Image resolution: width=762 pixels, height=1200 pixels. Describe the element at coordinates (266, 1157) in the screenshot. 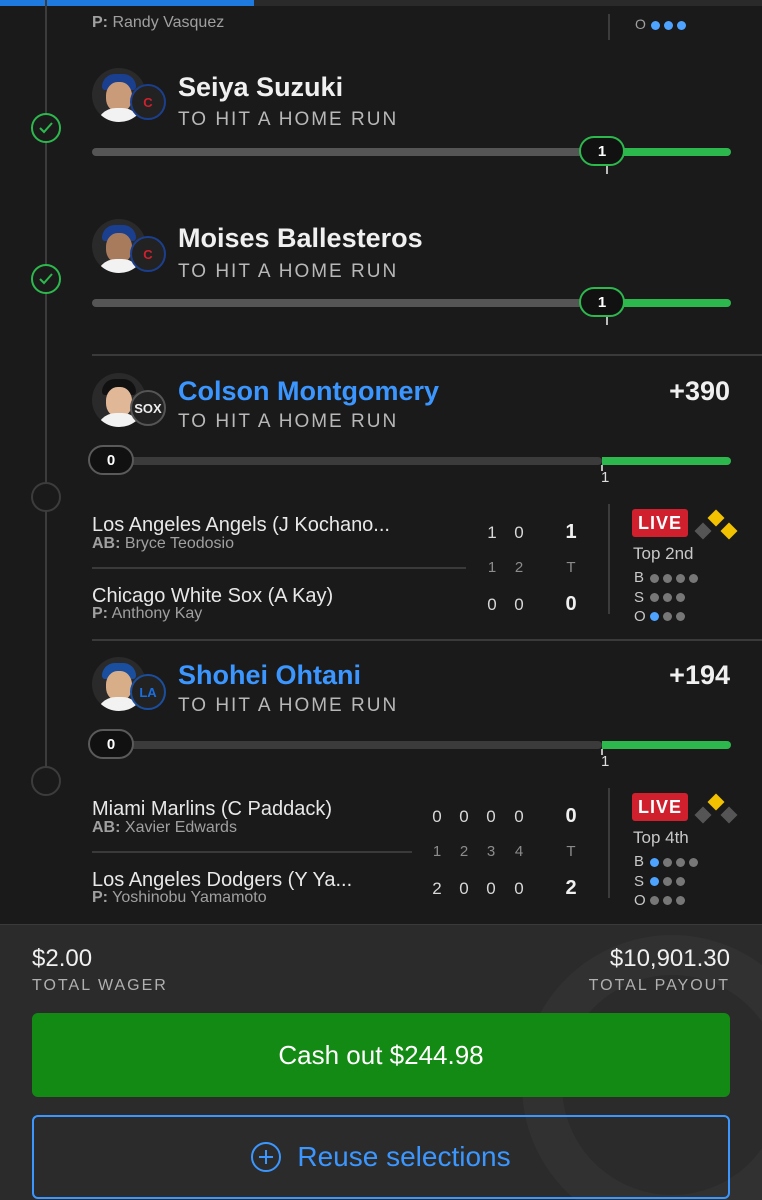

I see `plus-circle-icon` at that location.